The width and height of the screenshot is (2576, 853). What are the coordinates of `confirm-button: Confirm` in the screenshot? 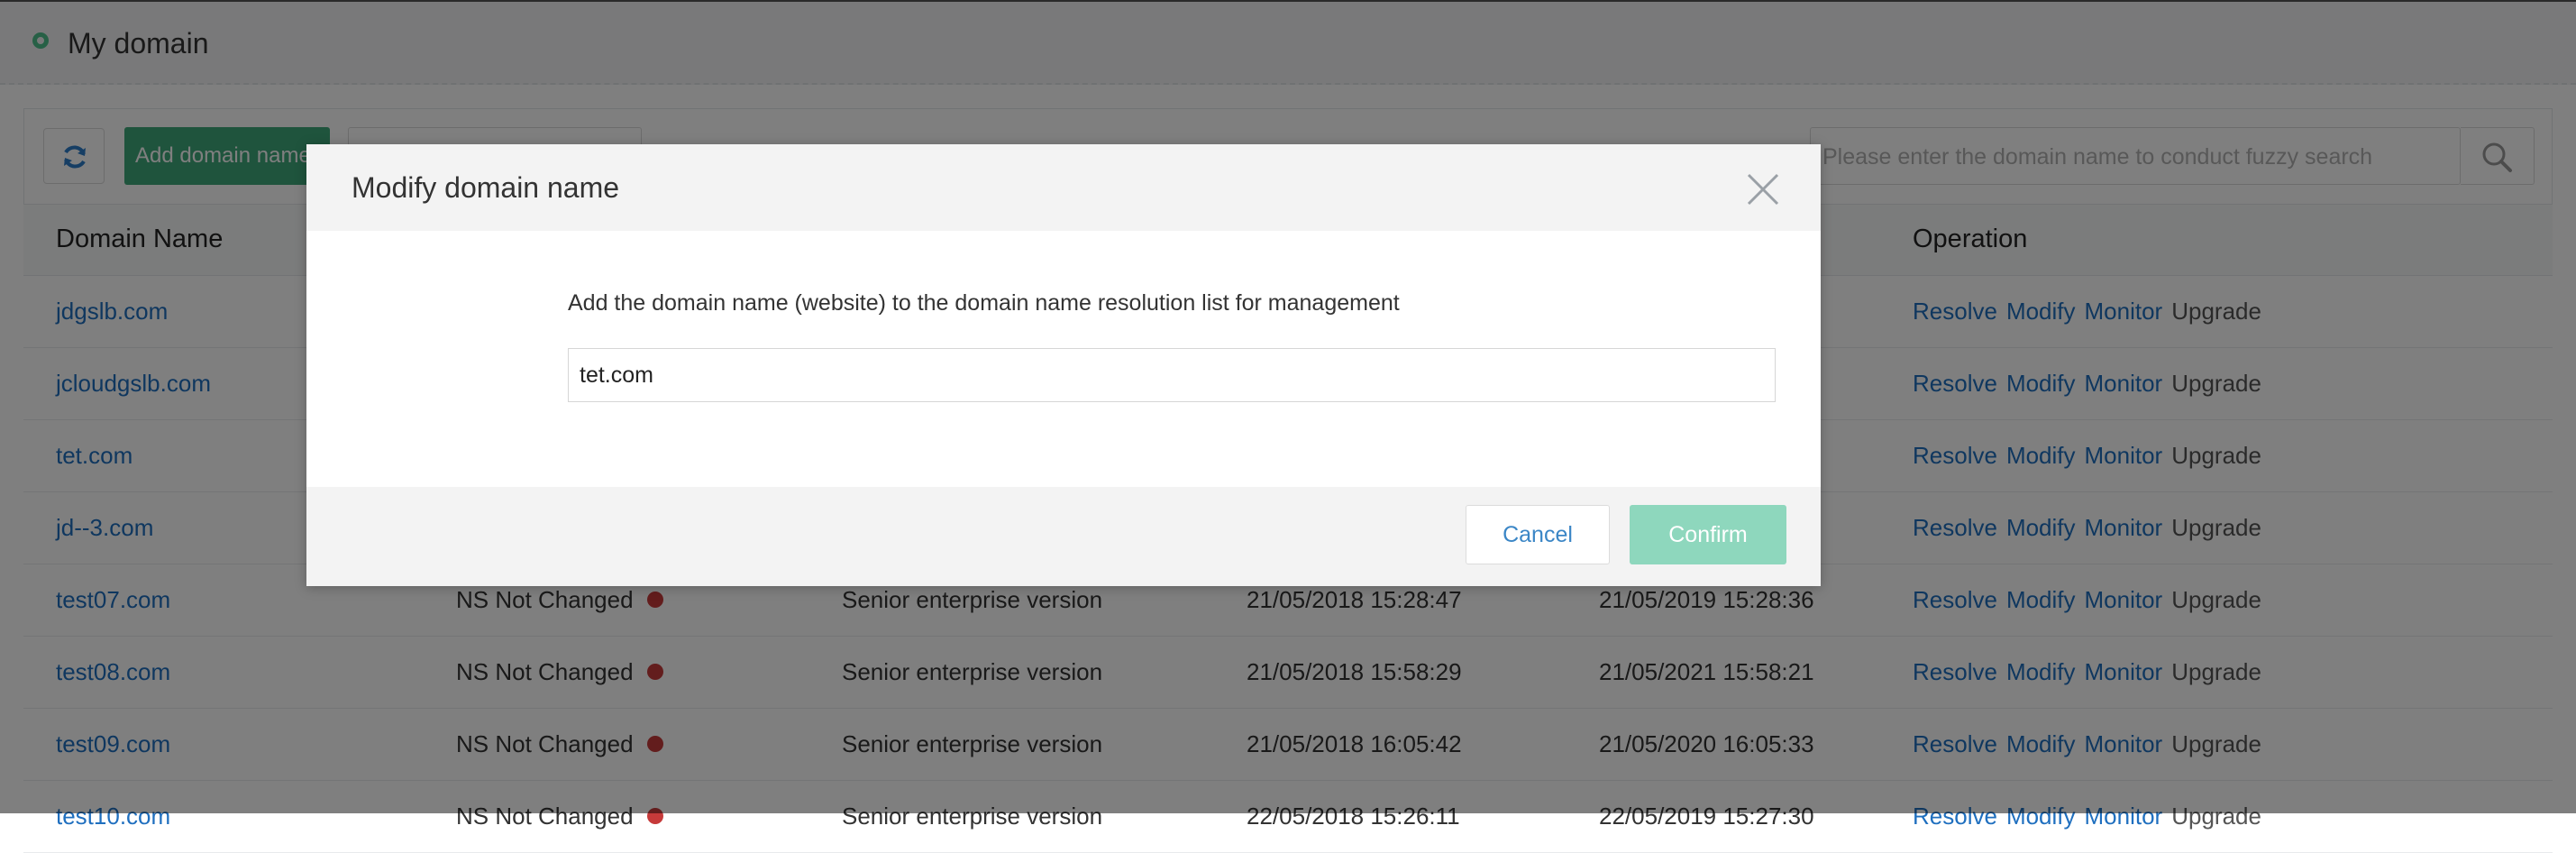 It's located at (1708, 534).